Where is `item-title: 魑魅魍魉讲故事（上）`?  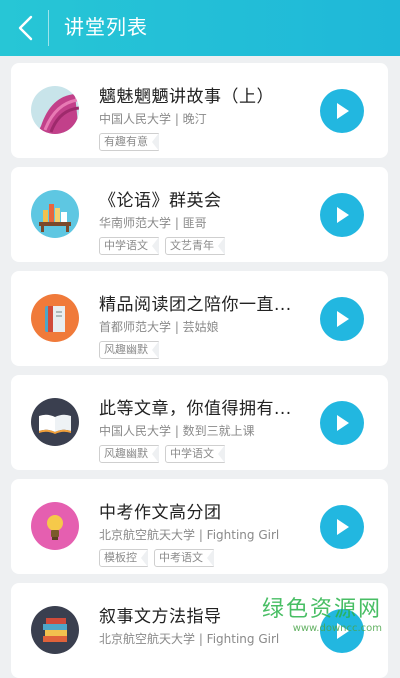 item-title: 魑魅魍魉讲故事（上） is located at coordinates (186, 97).